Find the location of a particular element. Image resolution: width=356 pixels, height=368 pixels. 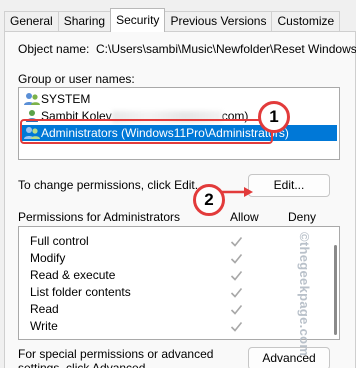

deny-header: Deny is located at coordinates (302, 217).